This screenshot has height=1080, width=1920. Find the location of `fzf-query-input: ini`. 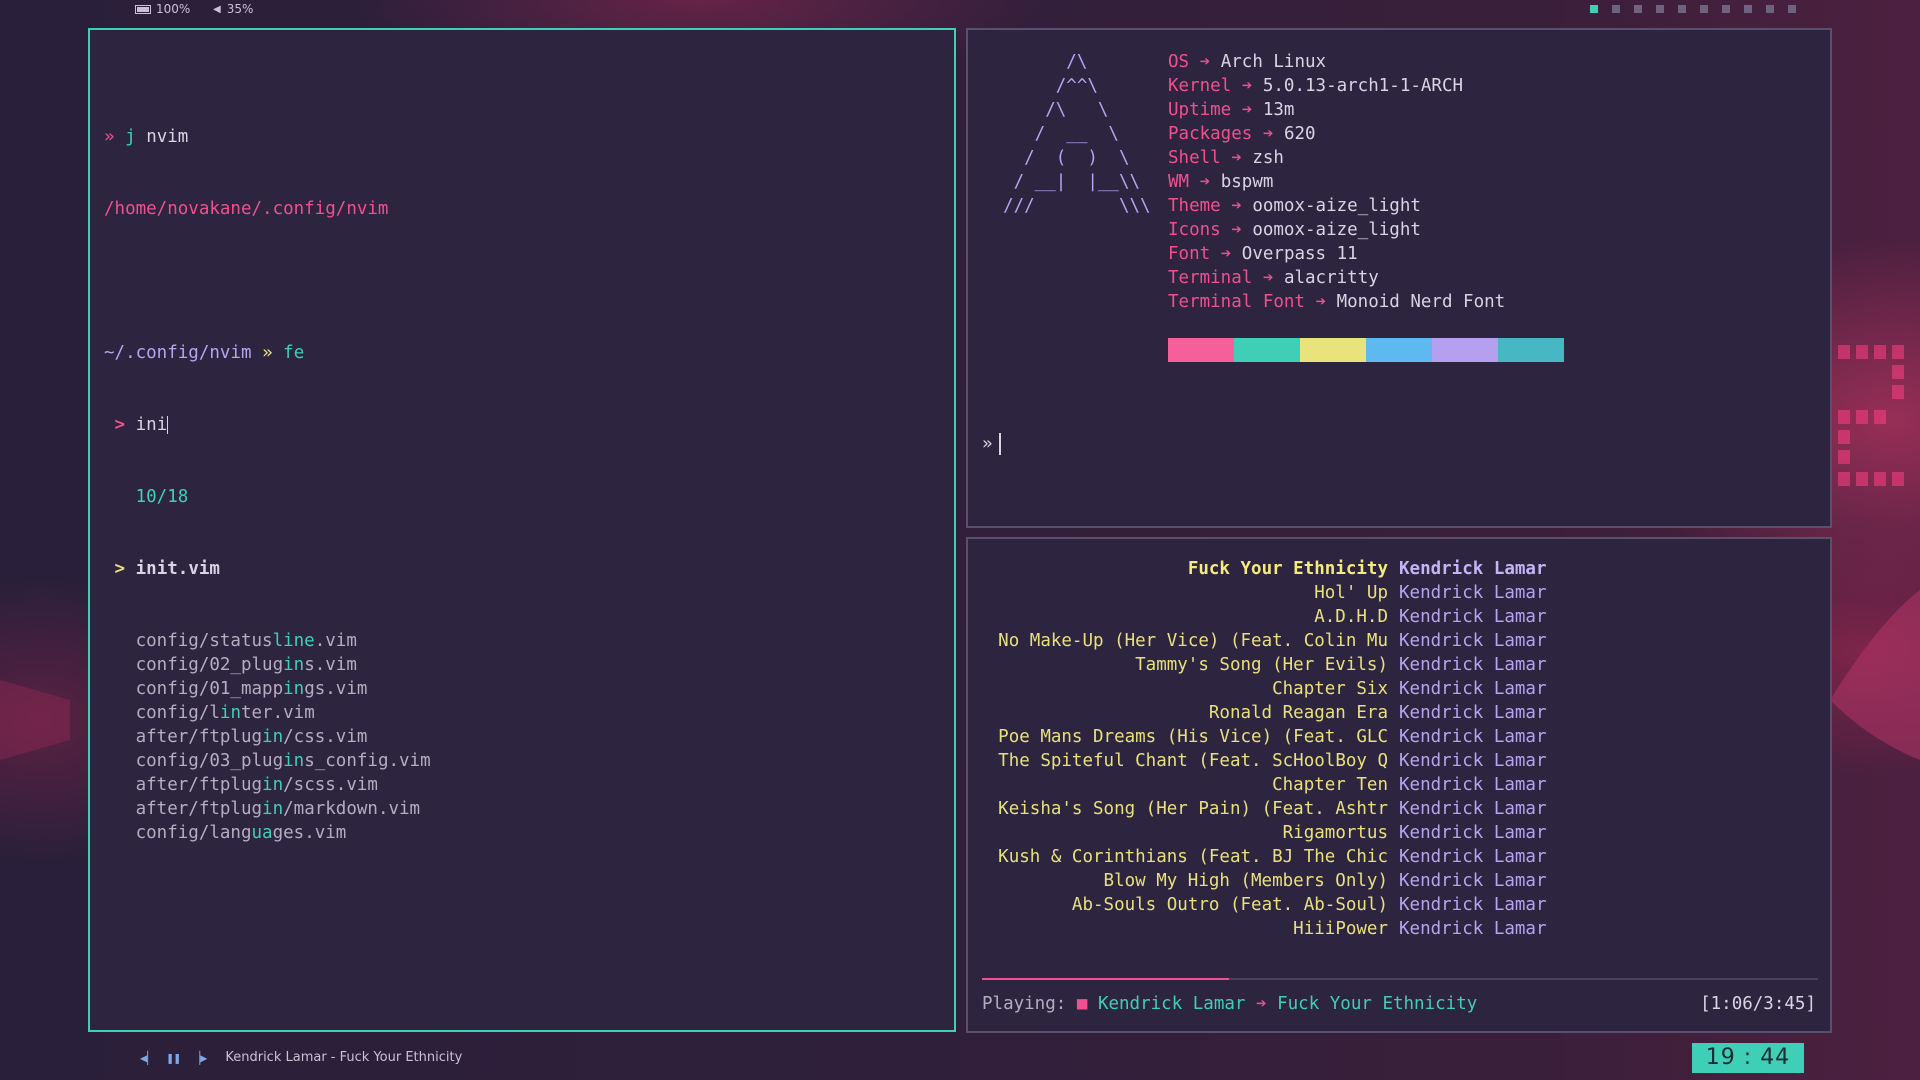

fzf-query-input: ini is located at coordinates (152, 425).